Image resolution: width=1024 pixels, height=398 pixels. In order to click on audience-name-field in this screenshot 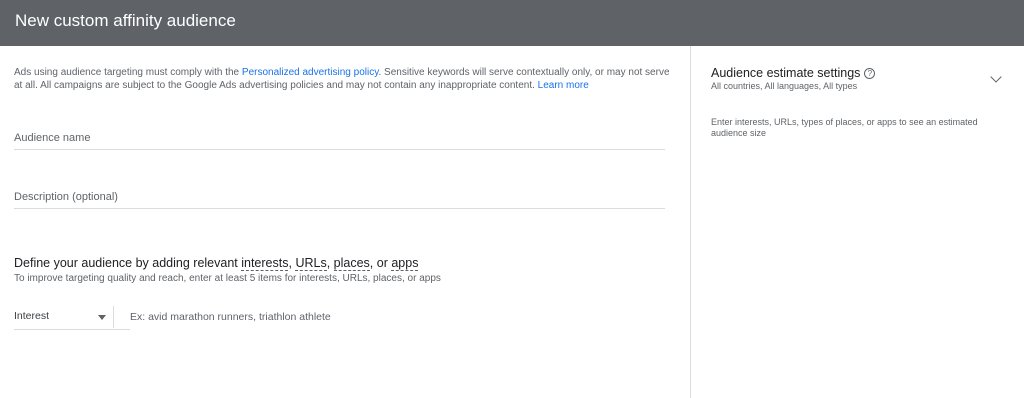, I will do `click(339, 139)`.